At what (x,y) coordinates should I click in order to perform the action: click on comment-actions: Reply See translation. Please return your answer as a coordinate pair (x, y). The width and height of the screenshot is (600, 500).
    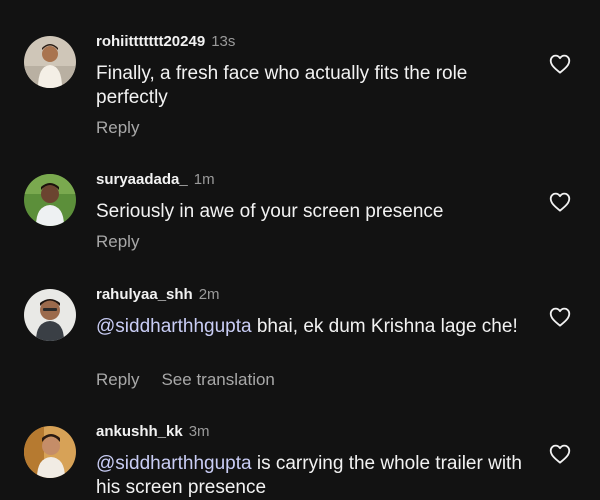
    Looking at the image, I should click on (185, 380).